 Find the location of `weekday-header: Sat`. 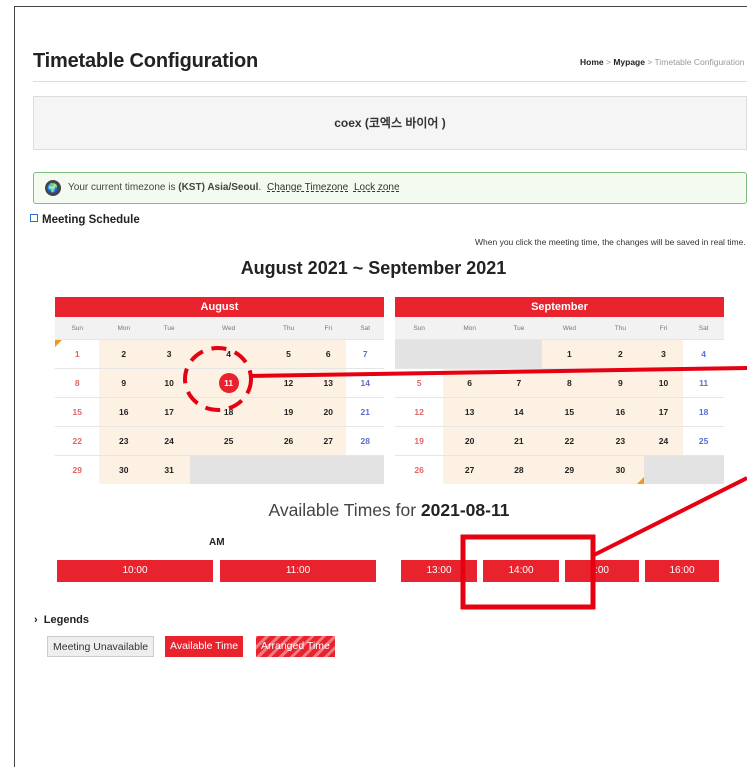

weekday-header: Sat is located at coordinates (703, 328).